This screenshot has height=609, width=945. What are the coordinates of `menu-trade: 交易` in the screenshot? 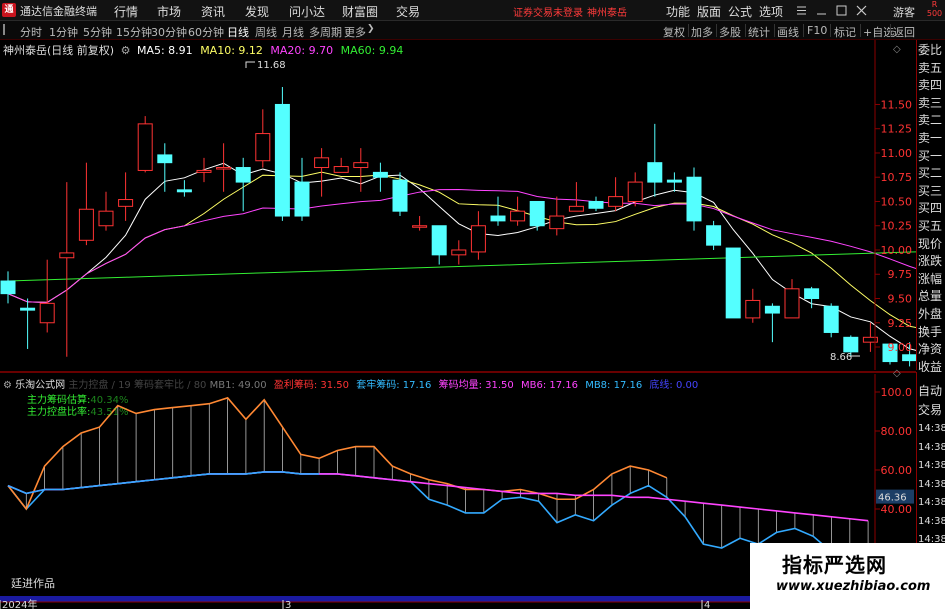 It's located at (408, 11).